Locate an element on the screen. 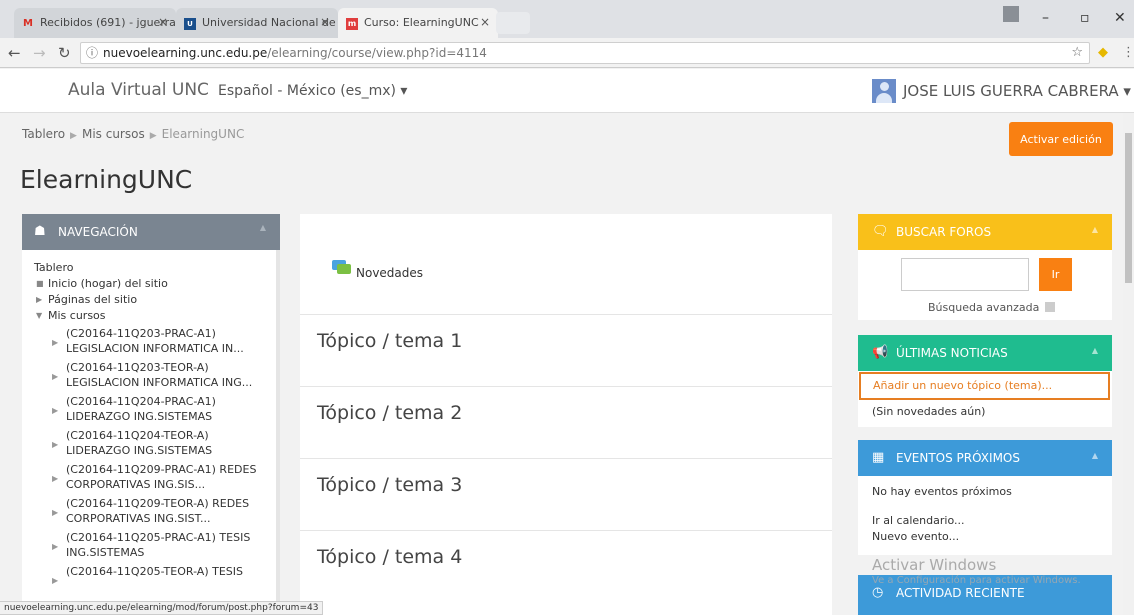  topic-section-2: Tópico / tema 2 is located at coordinates (566, 423).